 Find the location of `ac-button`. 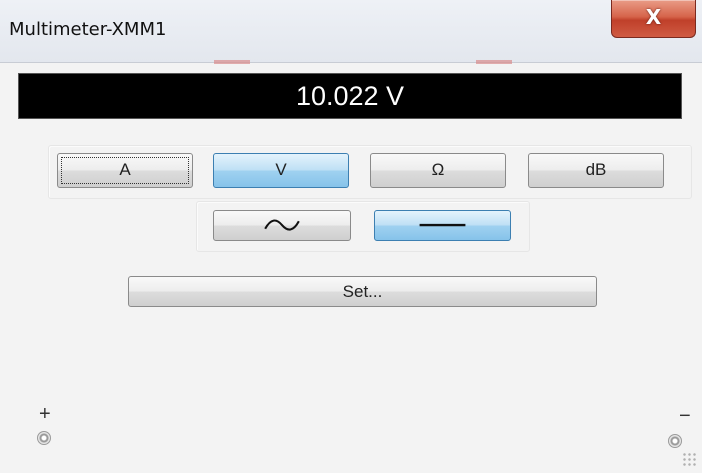

ac-button is located at coordinates (282, 225).